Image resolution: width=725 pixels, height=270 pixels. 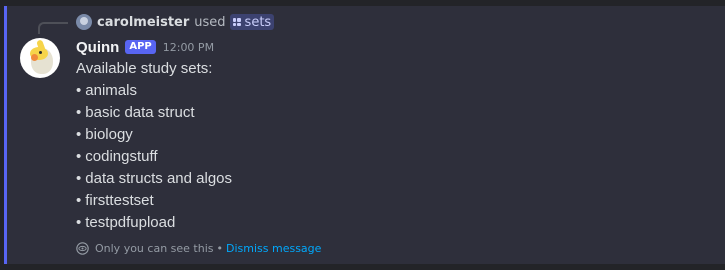 What do you see at coordinates (40, 58) in the screenshot?
I see `bot-avatar` at bounding box center [40, 58].